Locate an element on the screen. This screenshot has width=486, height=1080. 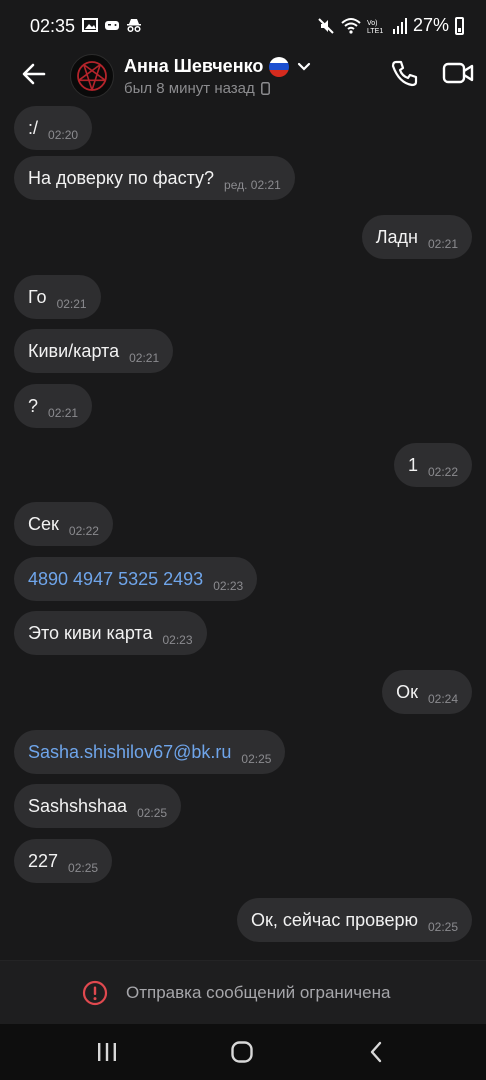
last-seen-text: был 8 минут назад is located at coordinates (189, 88).